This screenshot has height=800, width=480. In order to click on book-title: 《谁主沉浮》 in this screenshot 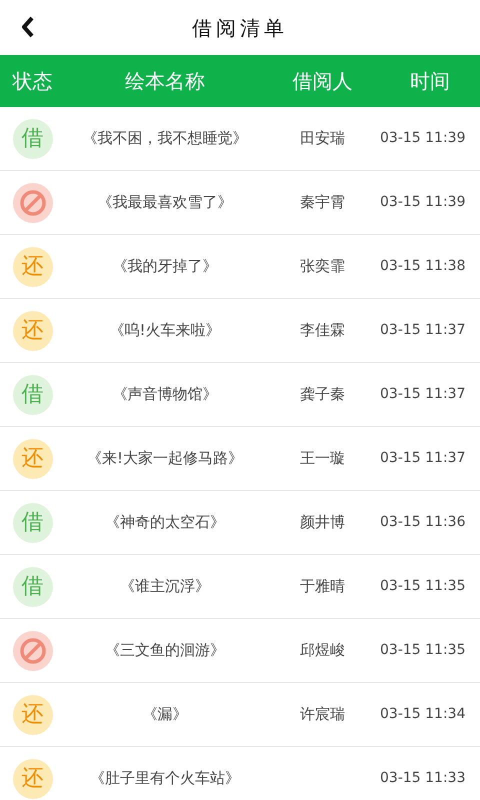, I will do `click(165, 587)`.